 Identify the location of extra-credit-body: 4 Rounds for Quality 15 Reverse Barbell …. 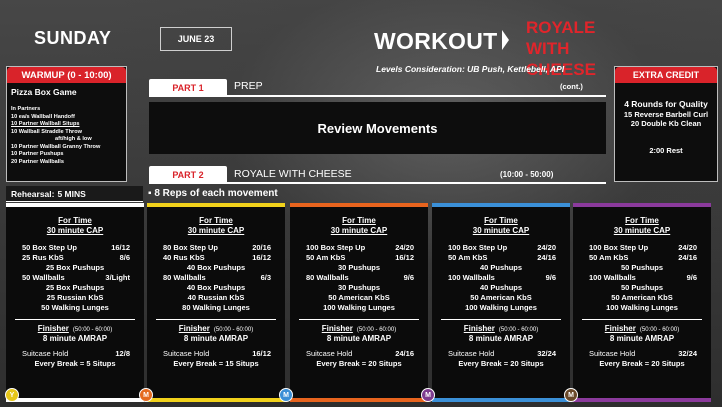
(666, 127).